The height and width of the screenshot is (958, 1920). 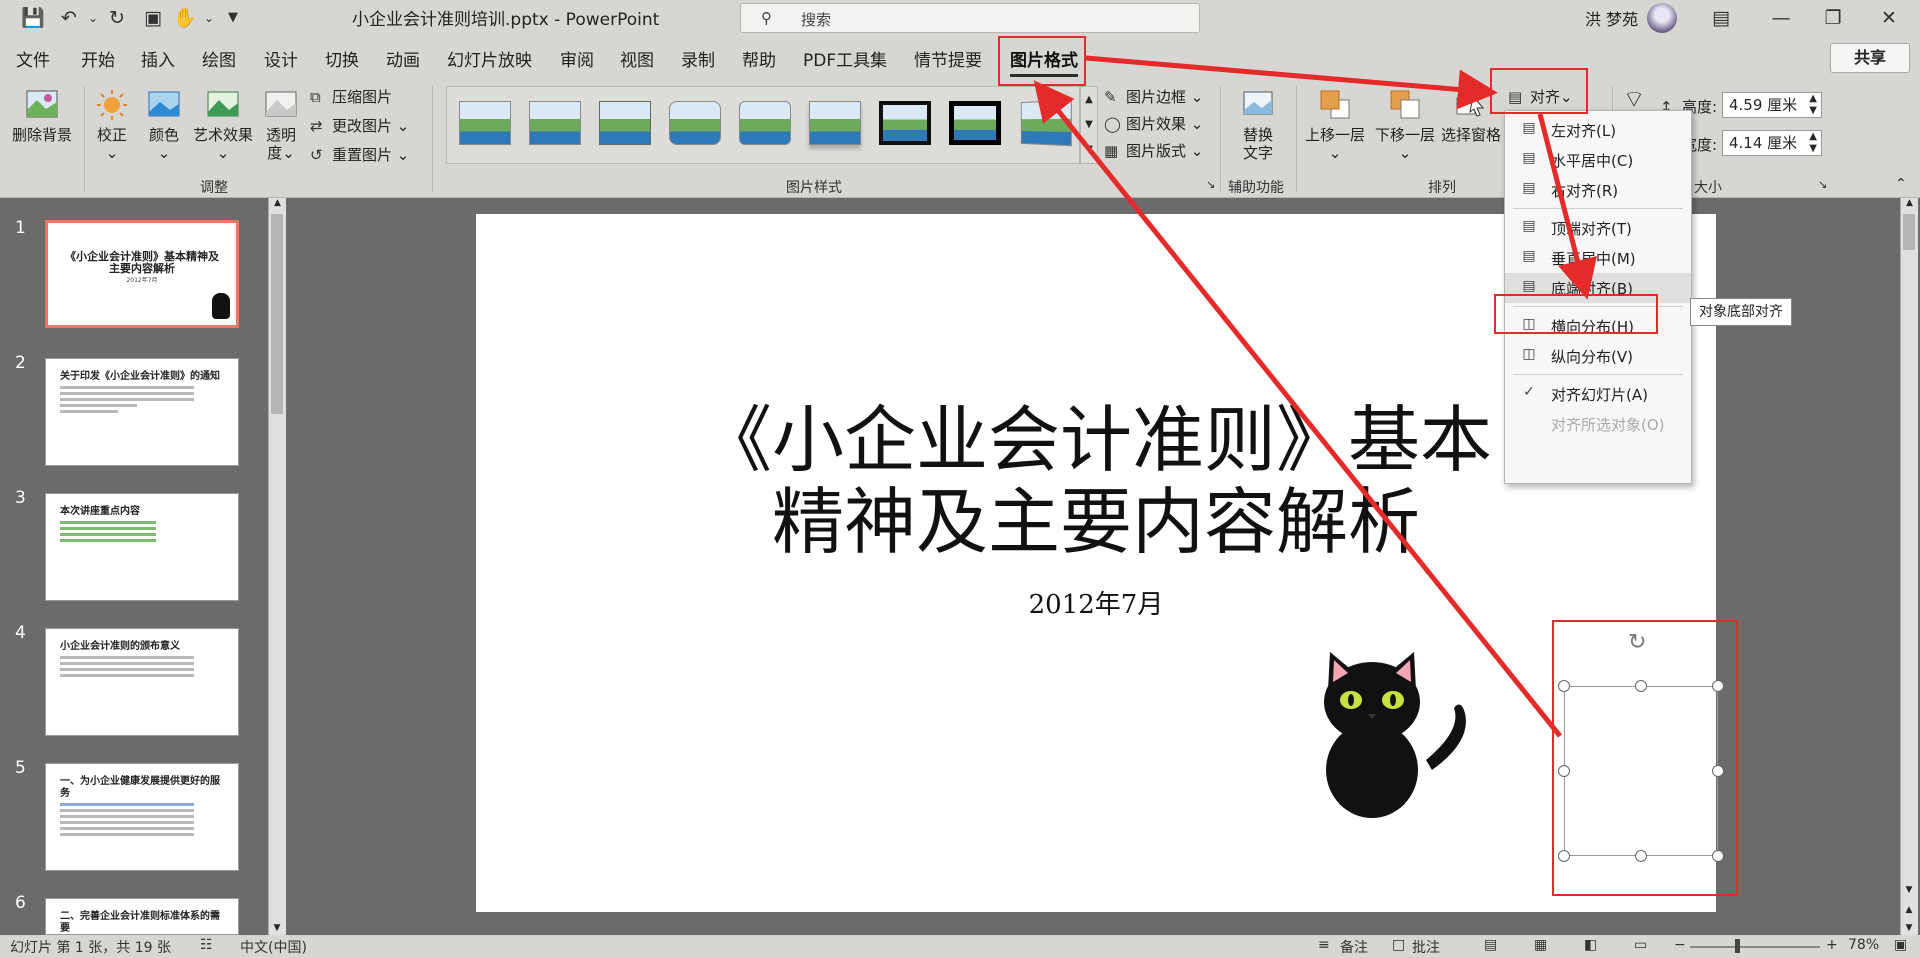 I want to click on undo-icon: ↶, so click(x=69, y=18).